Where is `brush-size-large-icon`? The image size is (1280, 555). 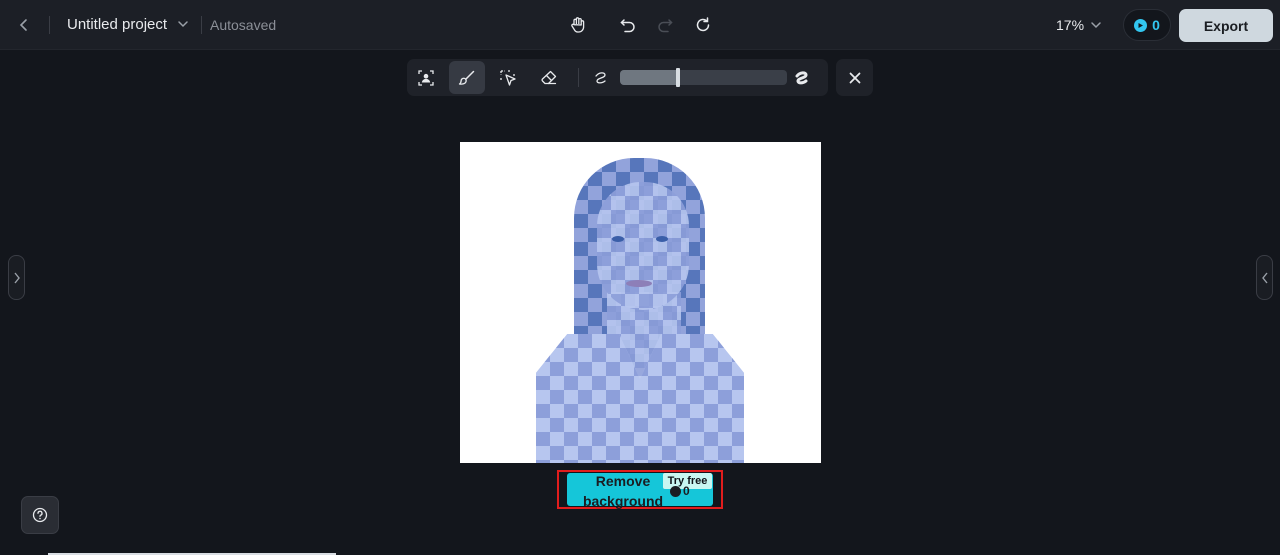
brush-size-large-icon is located at coordinates (801, 77).